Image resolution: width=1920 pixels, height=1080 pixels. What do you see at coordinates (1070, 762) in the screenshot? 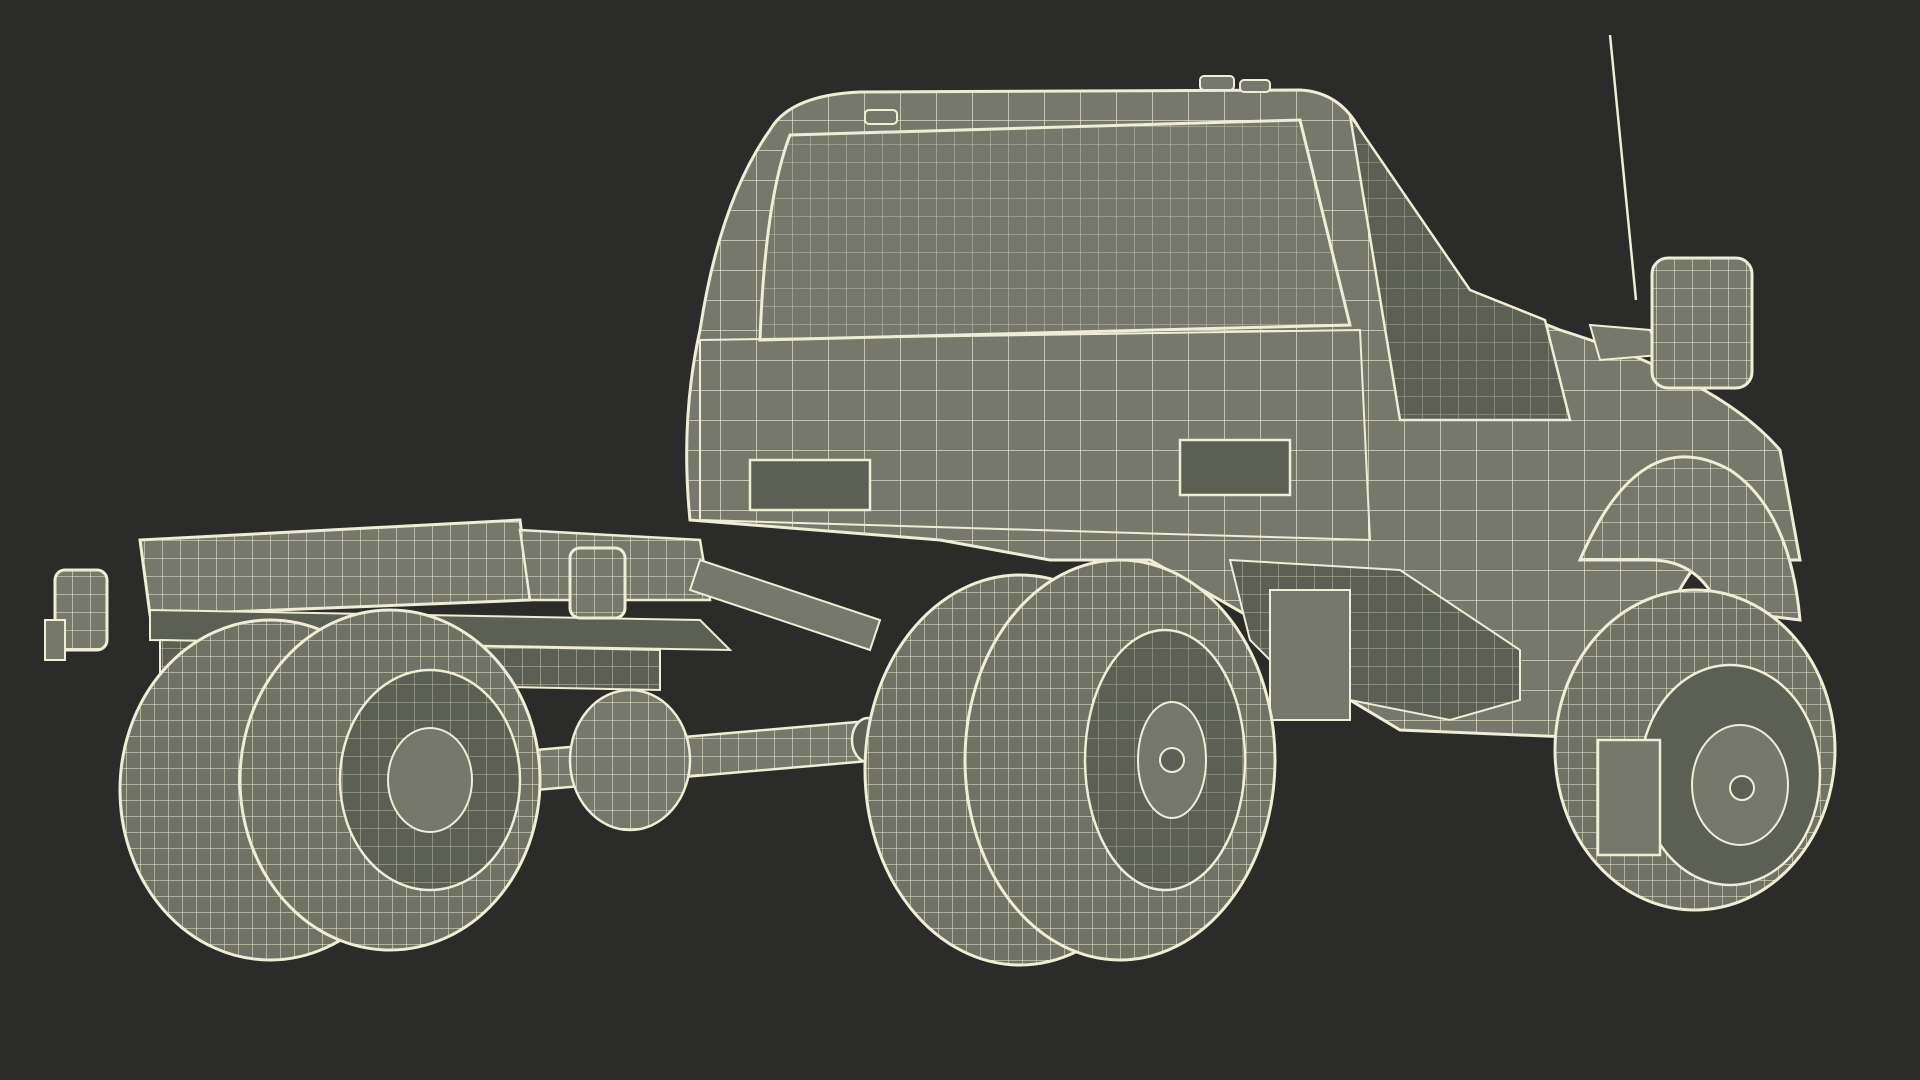
I see `rear-right-dual-wheels` at bounding box center [1070, 762].